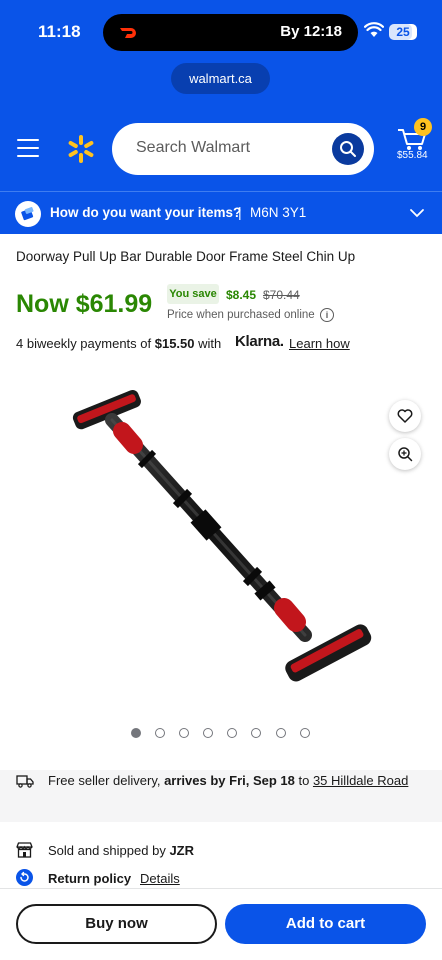 The height and width of the screenshot is (960, 442). Describe the element at coordinates (28, 148) in the screenshot. I see `menu-icon` at that location.